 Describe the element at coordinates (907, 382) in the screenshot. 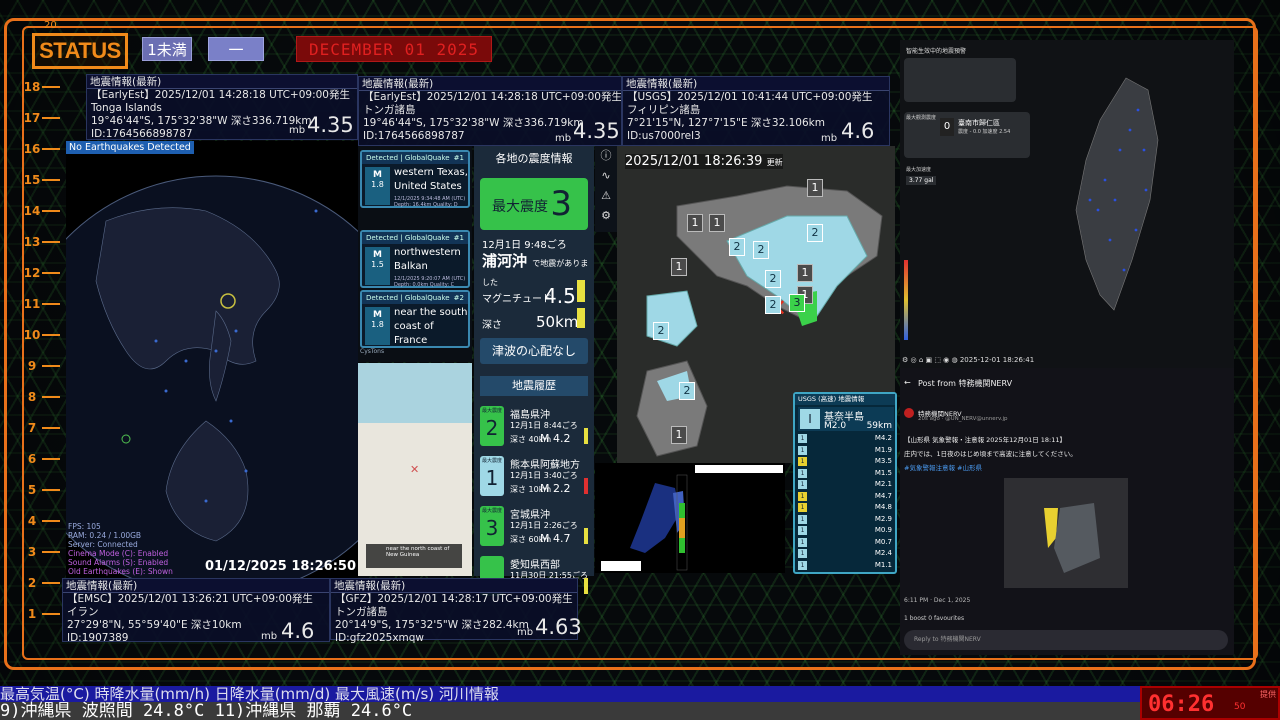

I see `back-arrow-icon: ←` at that location.